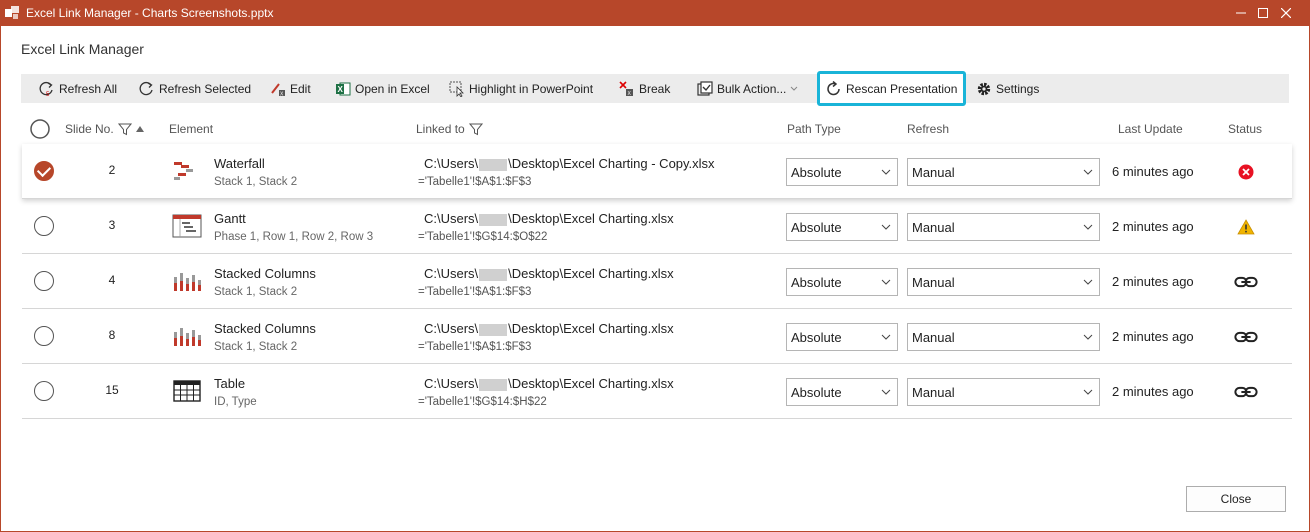  I want to click on rescan-presentation-button: Rescan Presentation, so click(892, 88).